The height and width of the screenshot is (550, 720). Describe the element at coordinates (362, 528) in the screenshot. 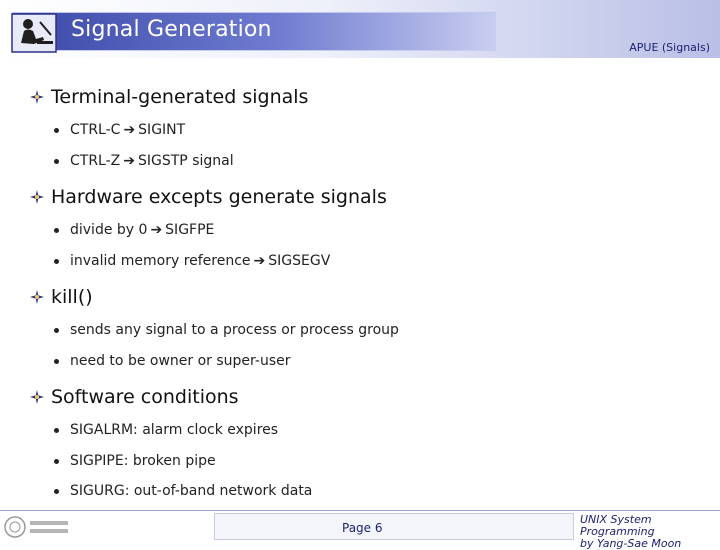

I see `page-number: Page 6` at that location.